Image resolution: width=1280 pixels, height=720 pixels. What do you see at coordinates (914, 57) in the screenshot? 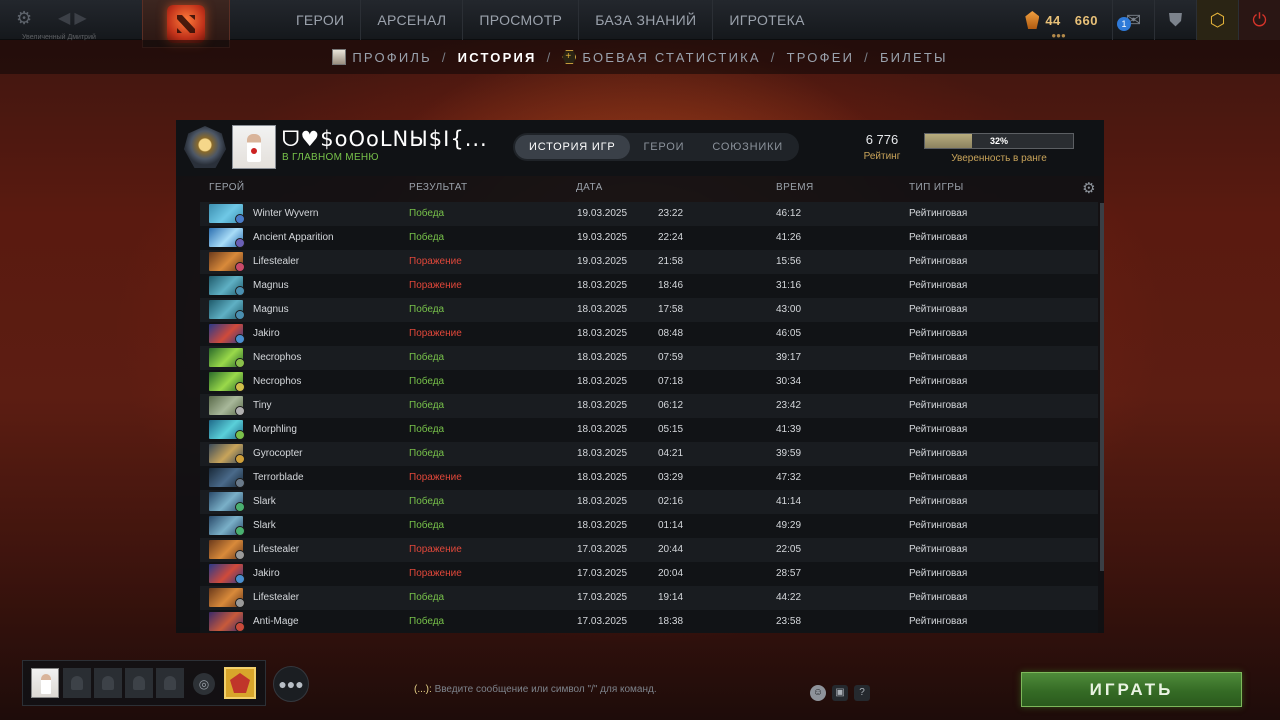
I see `subnav-tickets: БИЛЕТЫ` at bounding box center [914, 57].